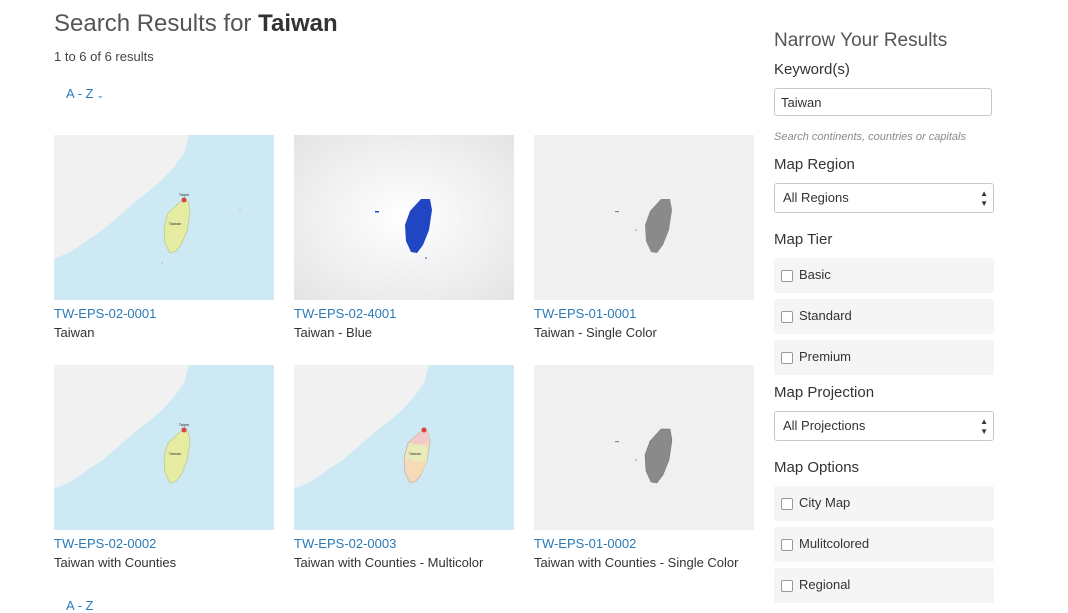 The width and height of the screenshot is (1068, 613). Describe the element at coordinates (100, 95) in the screenshot. I see `chevron-down-icon: ⌄` at that location.